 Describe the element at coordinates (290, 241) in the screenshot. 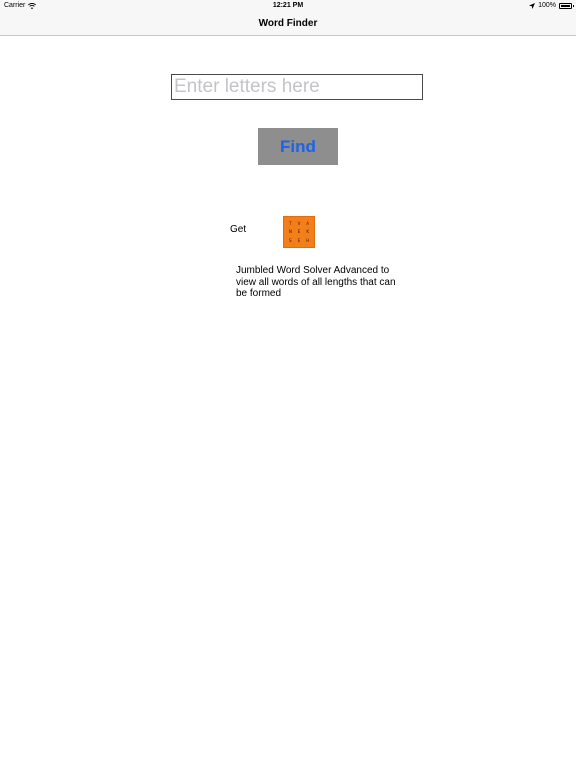

I see `icon-letter: S` at that location.